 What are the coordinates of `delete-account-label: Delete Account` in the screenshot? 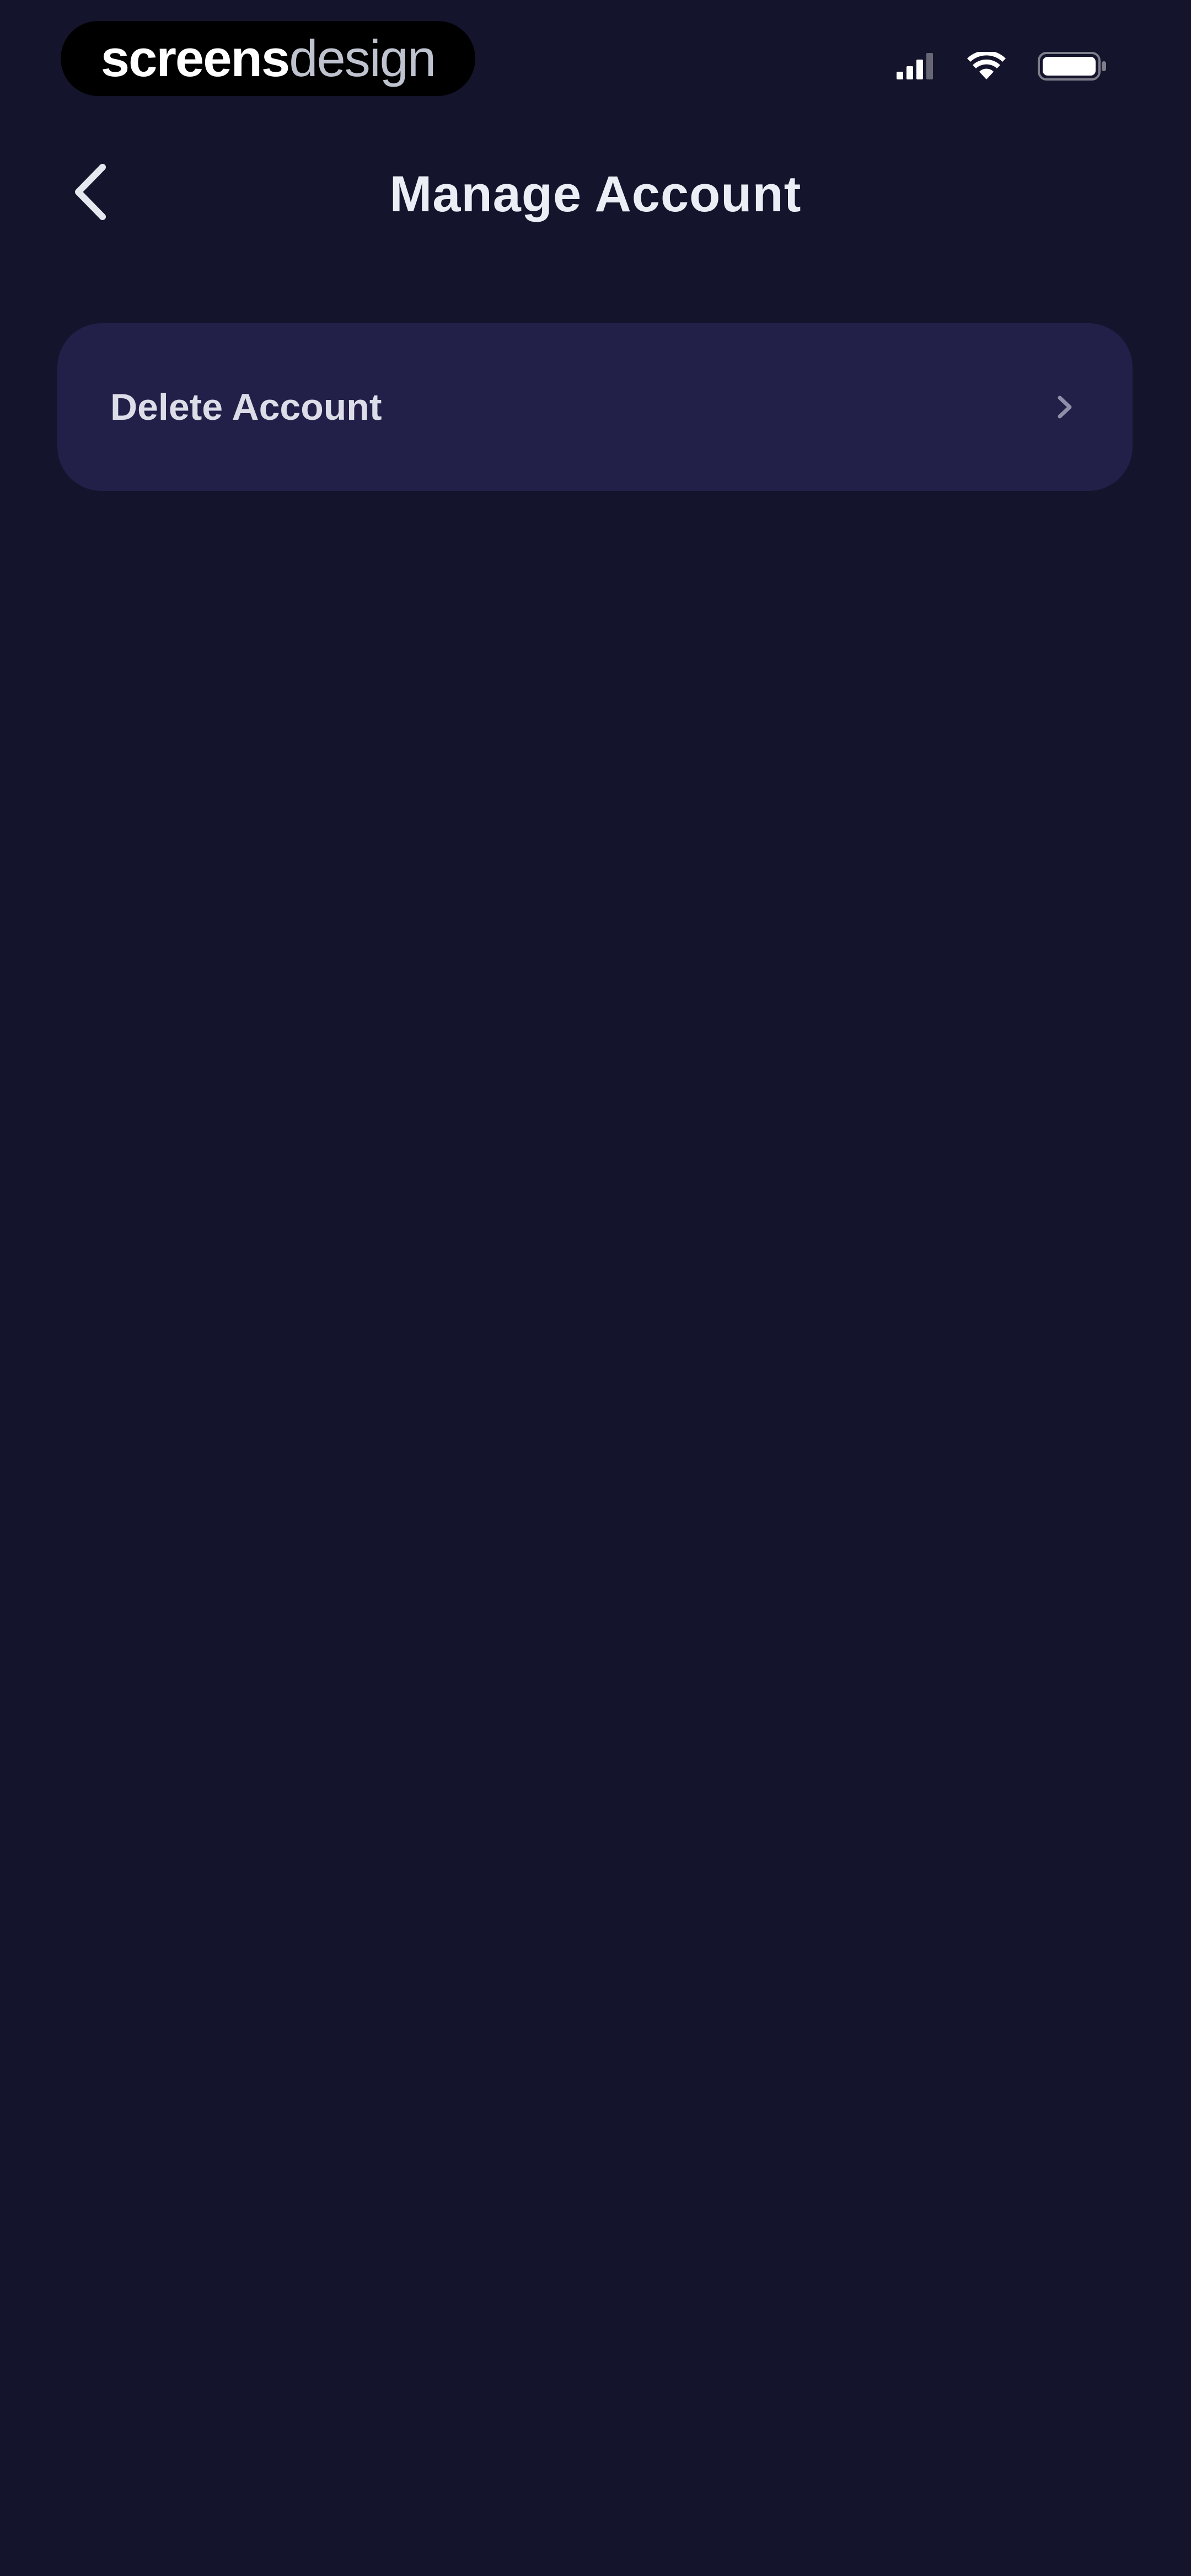 It's located at (246, 407).